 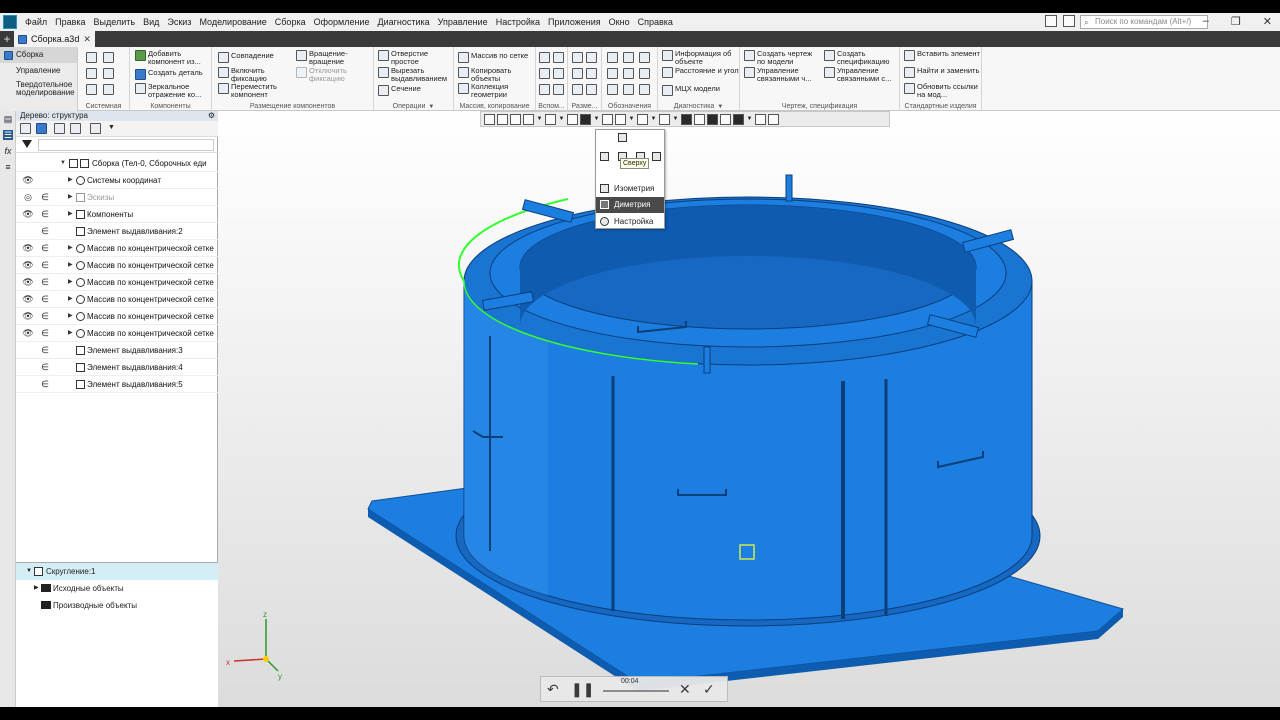 I want to click on section-view-icon, so click(x=528, y=119).